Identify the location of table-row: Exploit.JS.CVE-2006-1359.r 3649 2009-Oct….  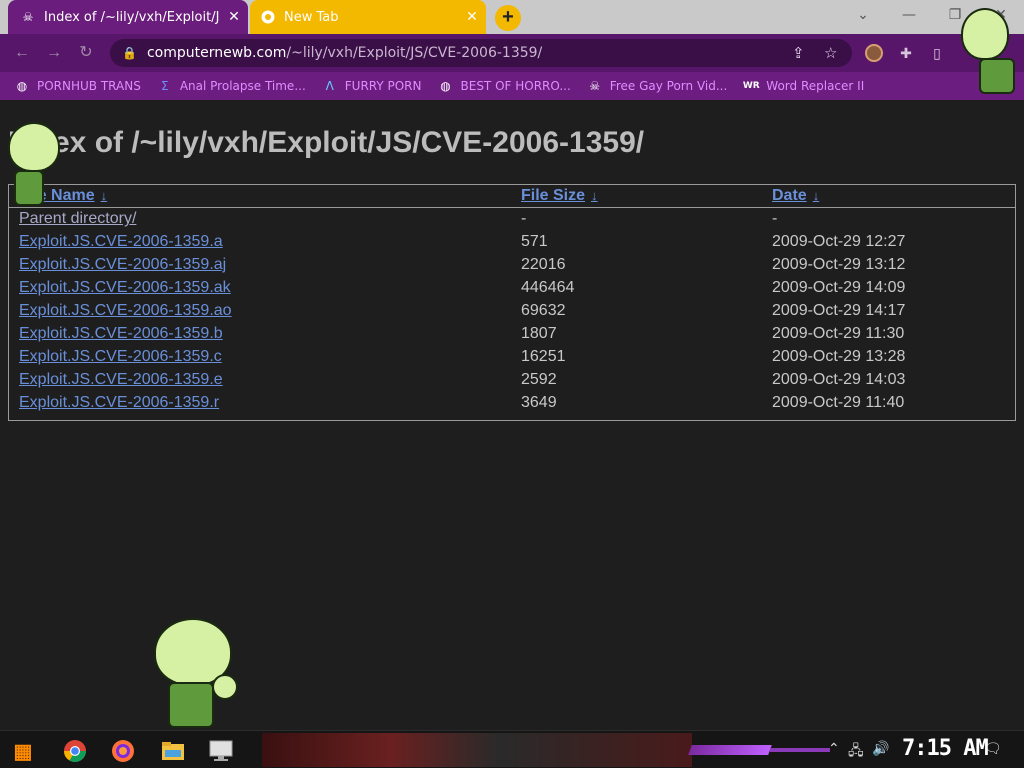
(512, 403).